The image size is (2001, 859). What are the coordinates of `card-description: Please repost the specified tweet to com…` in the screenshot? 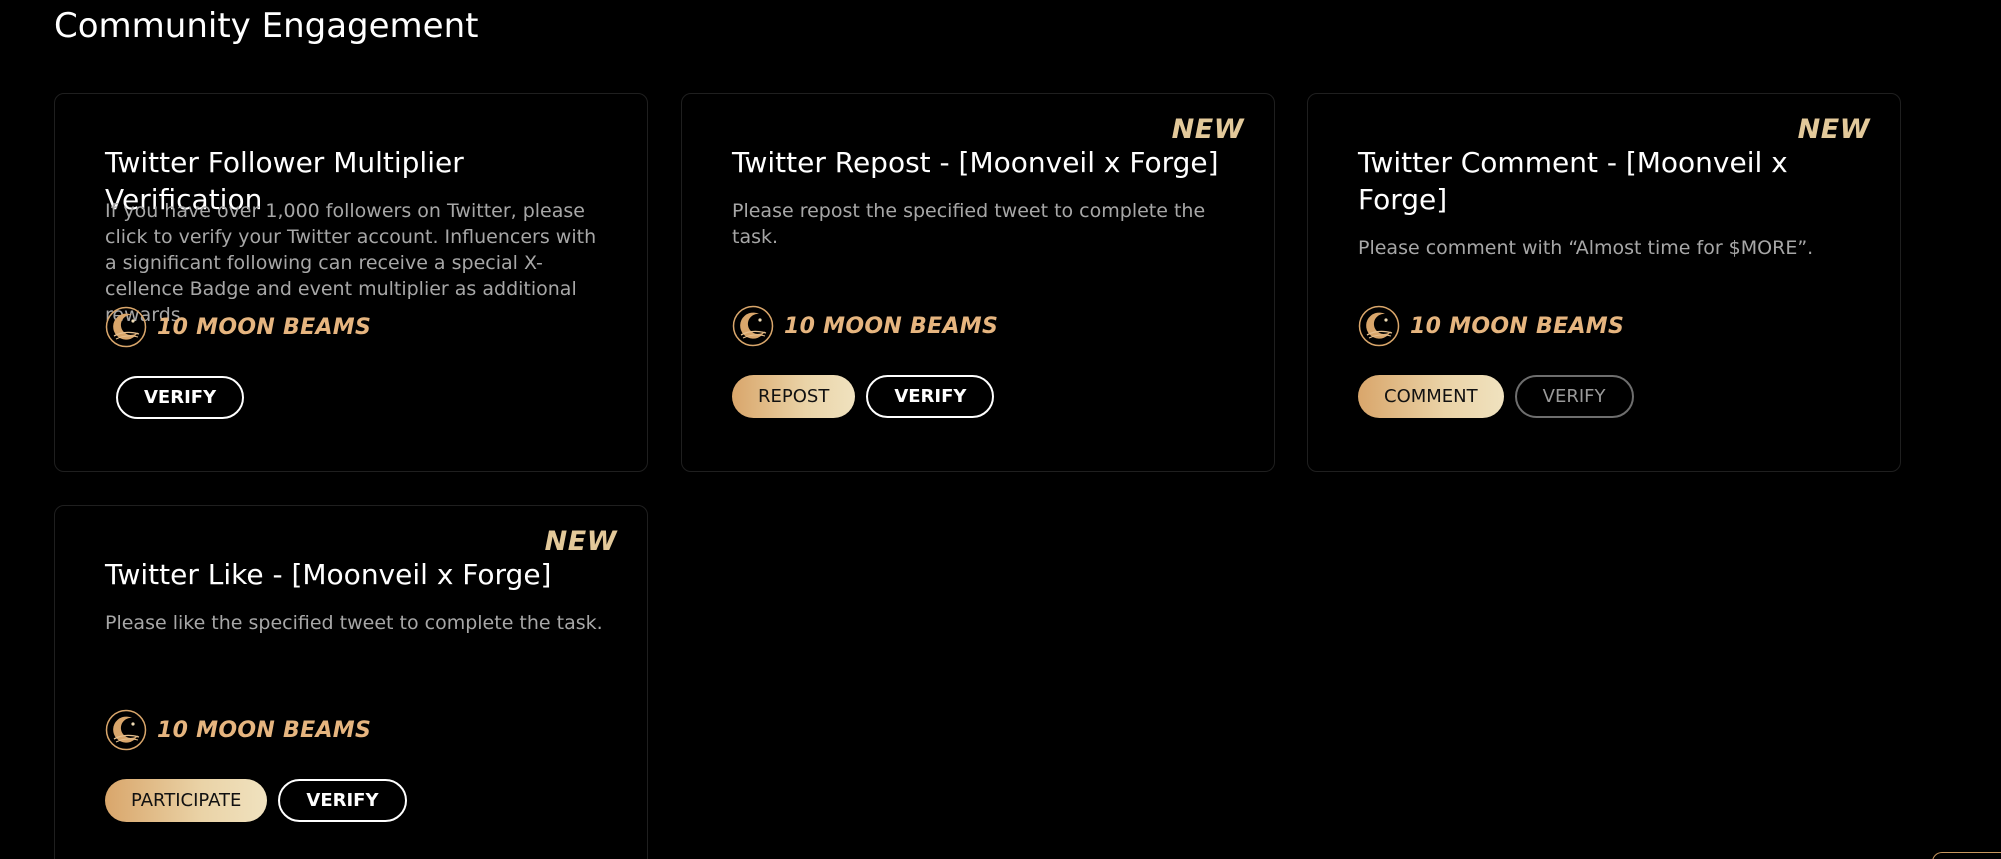 It's located at (969, 224).